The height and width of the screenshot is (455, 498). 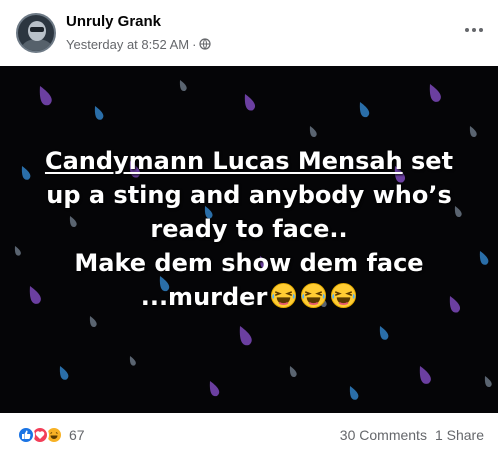 I want to click on post-meta: Yesterday at 8:52 AM ·, so click(x=139, y=44).